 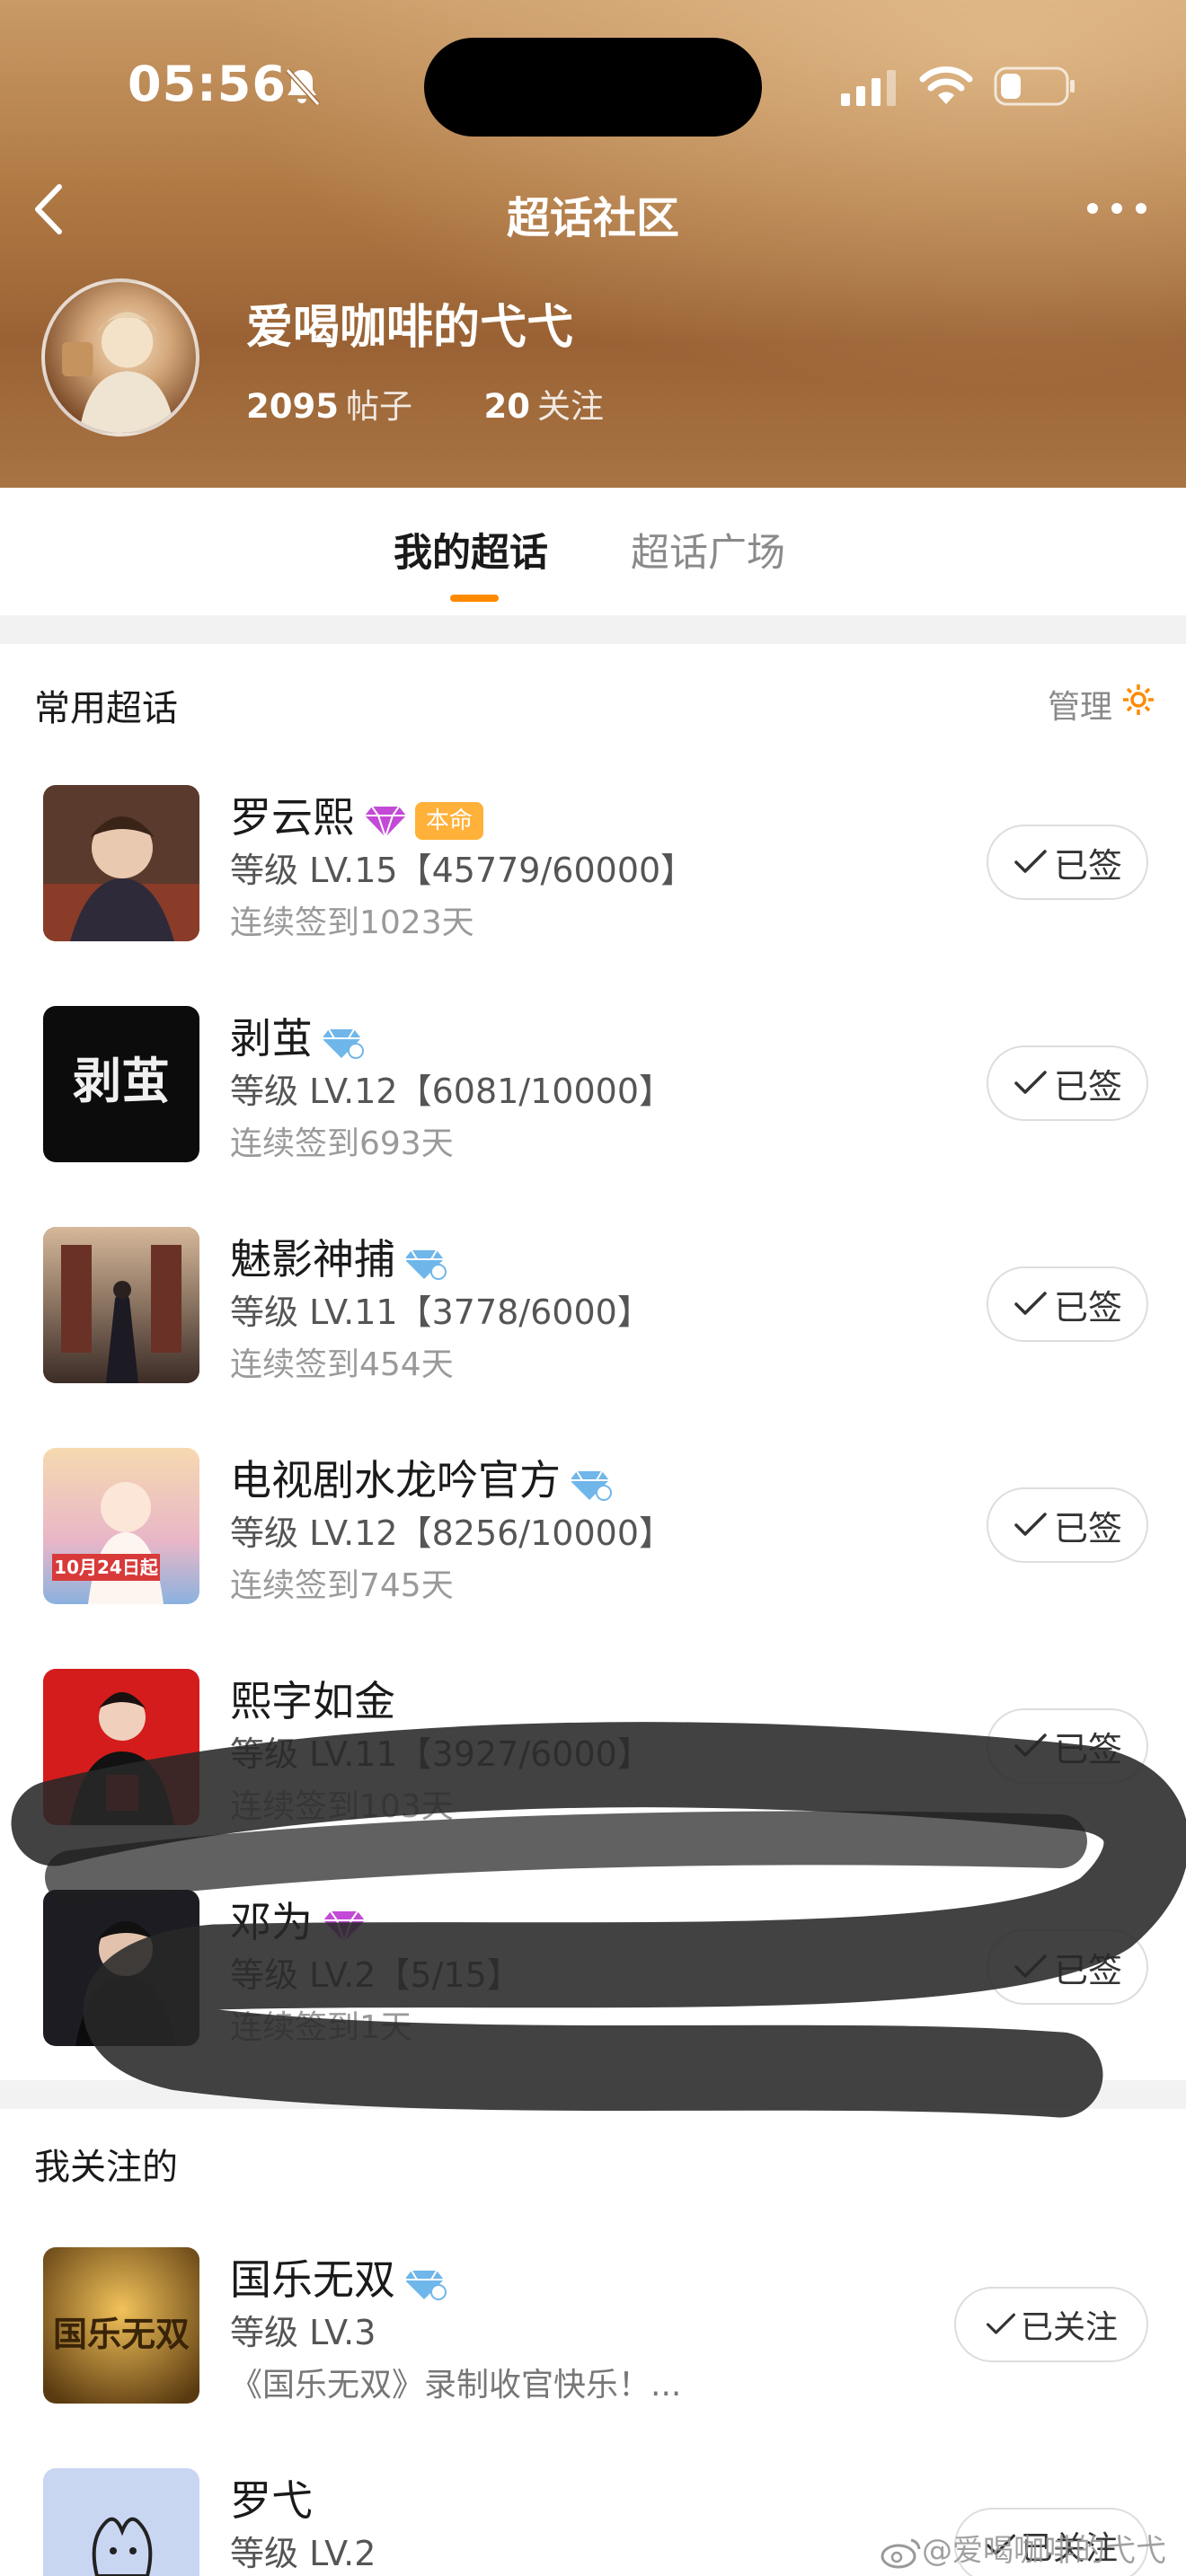 What do you see at coordinates (357, 814) in the screenshot?
I see `topic-name-row: 罗云熙 本命` at bounding box center [357, 814].